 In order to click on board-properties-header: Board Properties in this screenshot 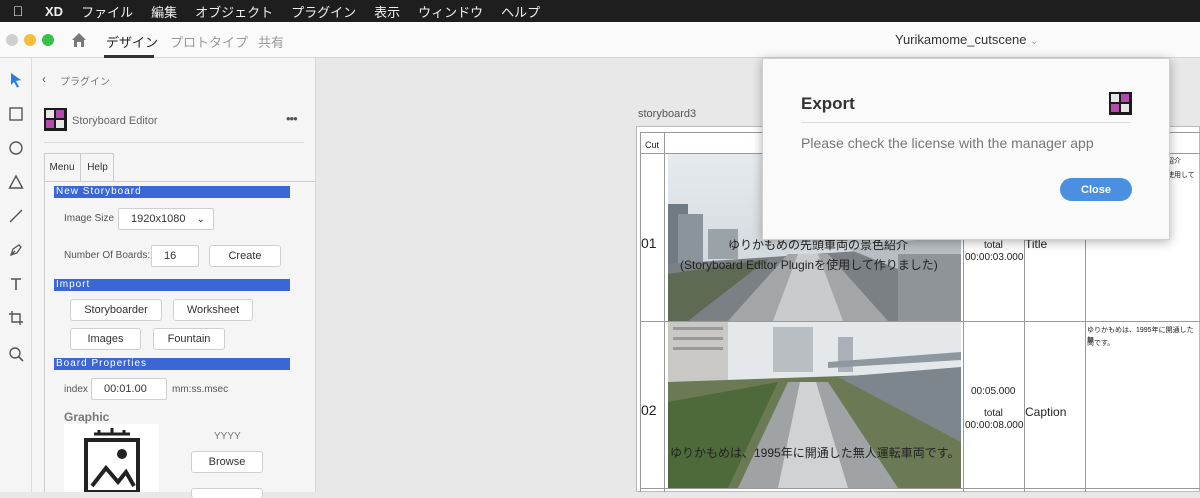, I will do `click(172, 364)`.